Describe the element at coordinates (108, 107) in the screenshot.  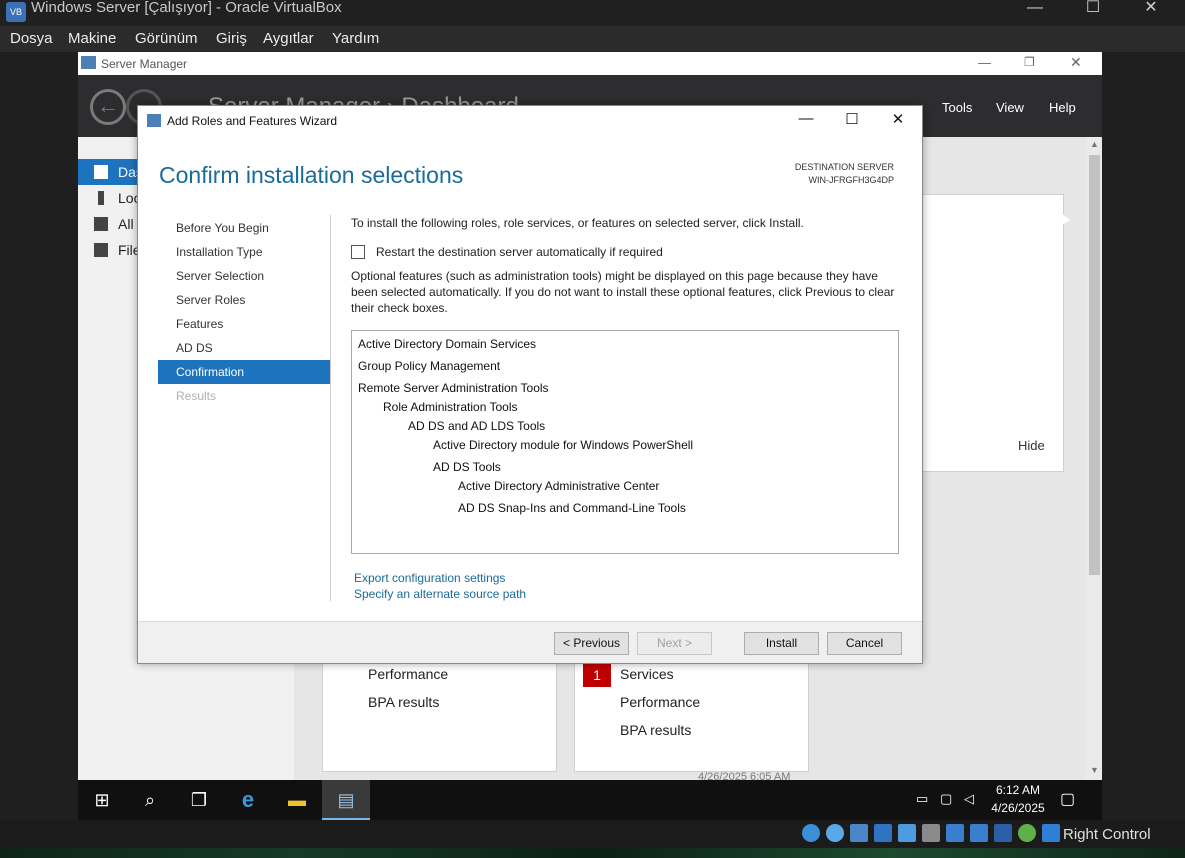
I see `back-arrow-icon: ←` at that location.